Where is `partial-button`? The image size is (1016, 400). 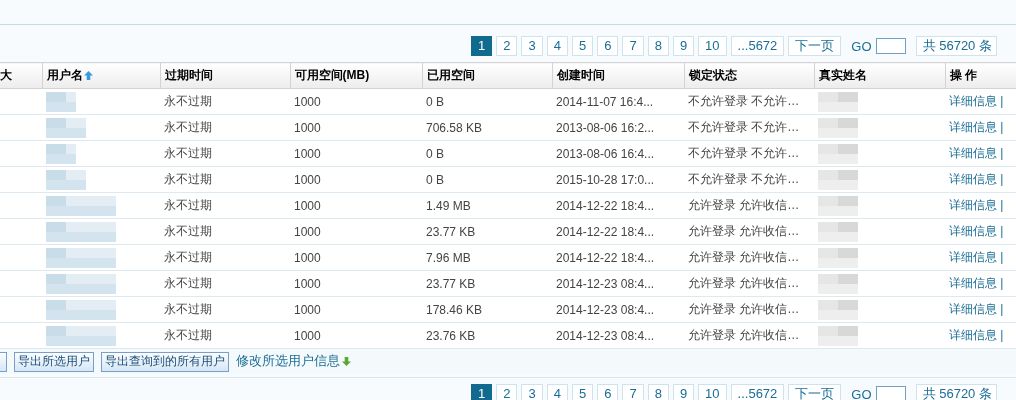 partial-button is located at coordinates (3, 361).